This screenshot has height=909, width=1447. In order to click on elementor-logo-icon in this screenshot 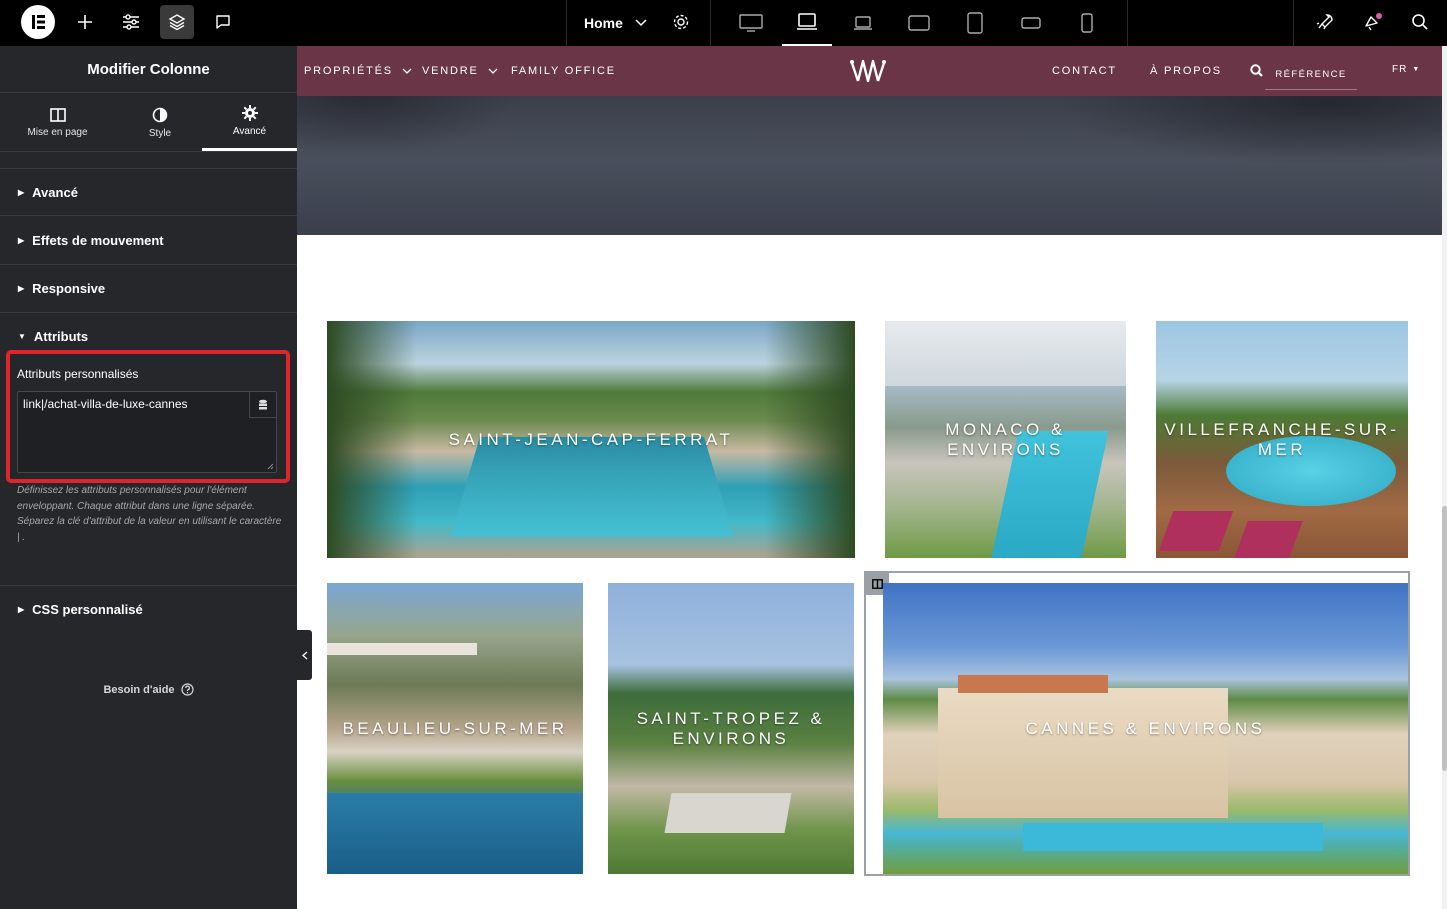, I will do `click(38, 22)`.